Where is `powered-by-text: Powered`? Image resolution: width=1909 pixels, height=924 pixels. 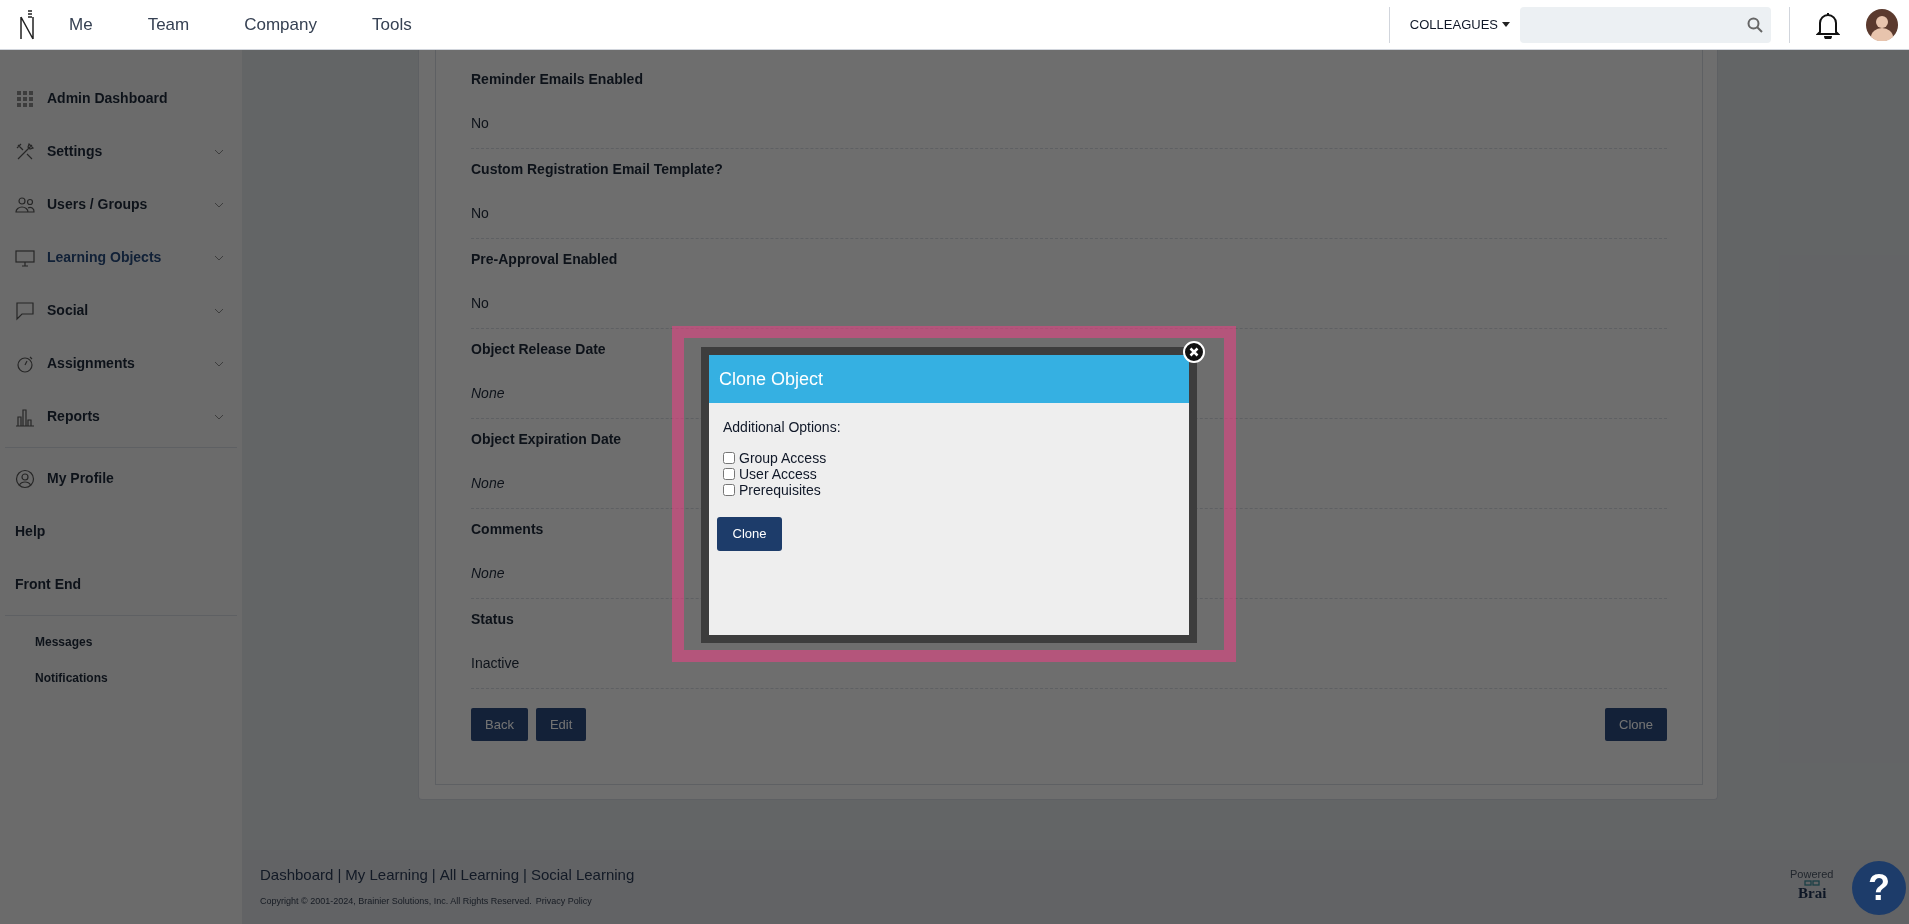 powered-by-text: Powered is located at coordinates (1812, 874).